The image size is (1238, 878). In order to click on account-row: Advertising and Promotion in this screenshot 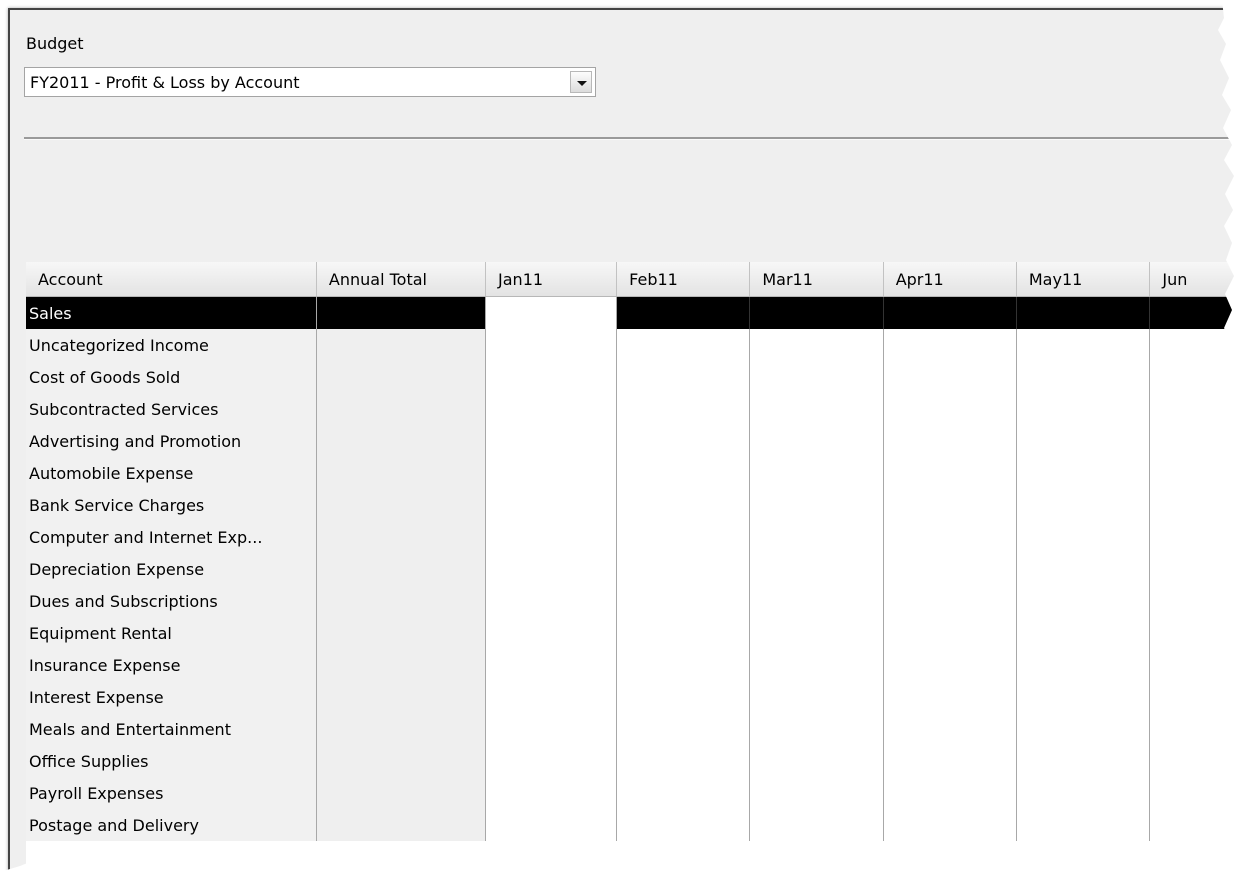, I will do `click(632, 441)`.